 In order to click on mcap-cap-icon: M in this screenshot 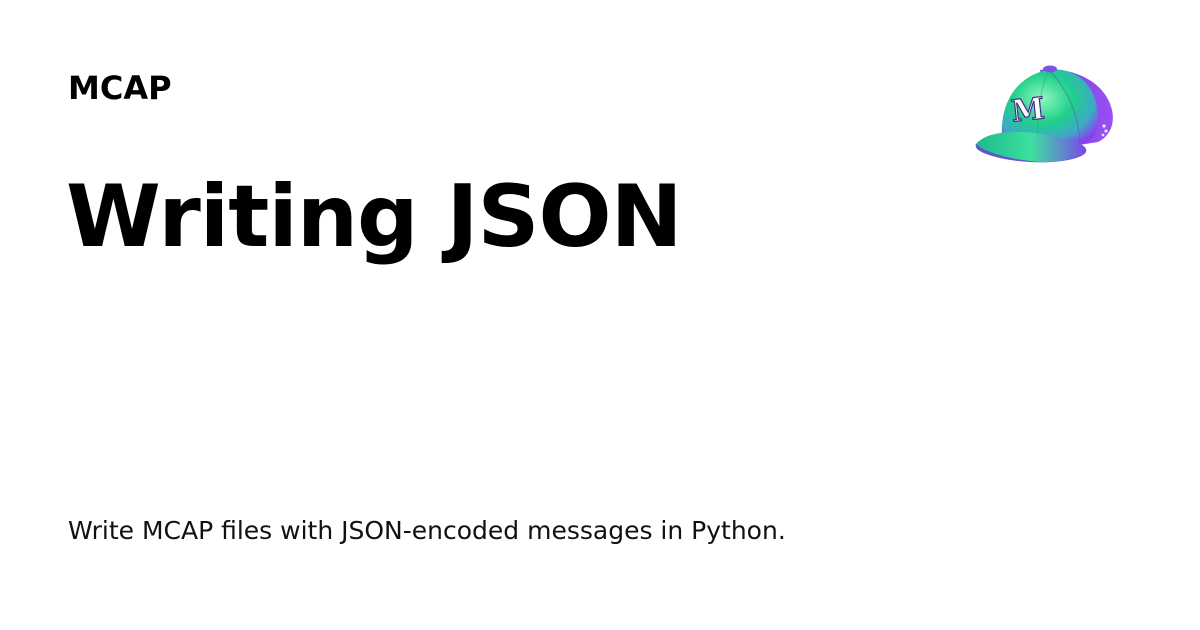, I will do `click(1044, 114)`.